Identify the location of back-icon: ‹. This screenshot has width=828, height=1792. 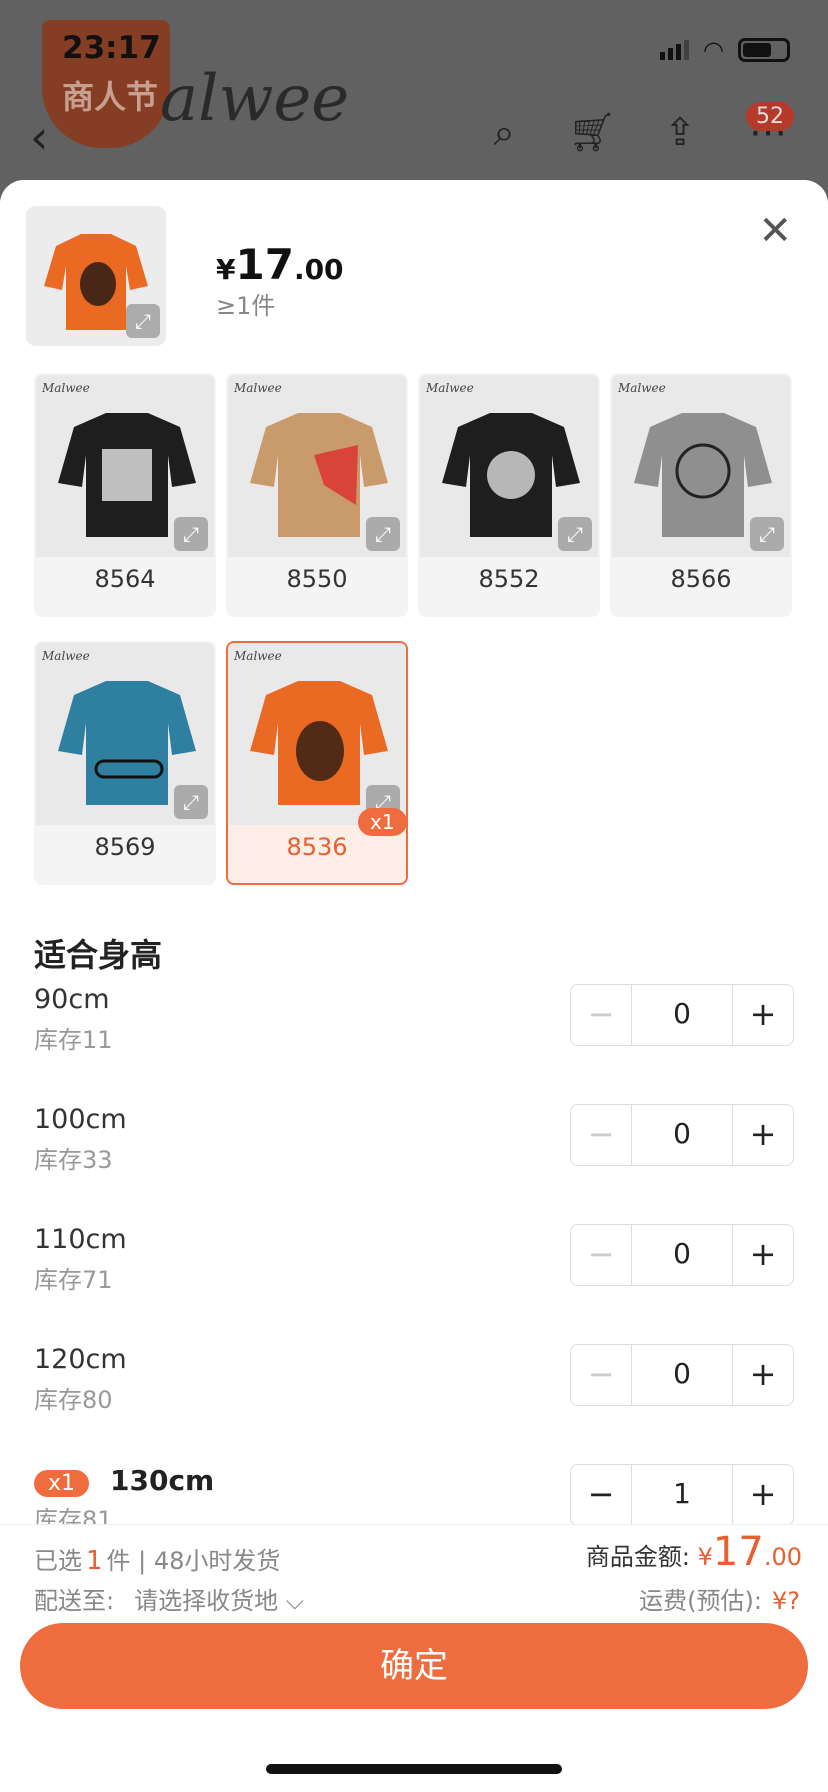
(39, 137).